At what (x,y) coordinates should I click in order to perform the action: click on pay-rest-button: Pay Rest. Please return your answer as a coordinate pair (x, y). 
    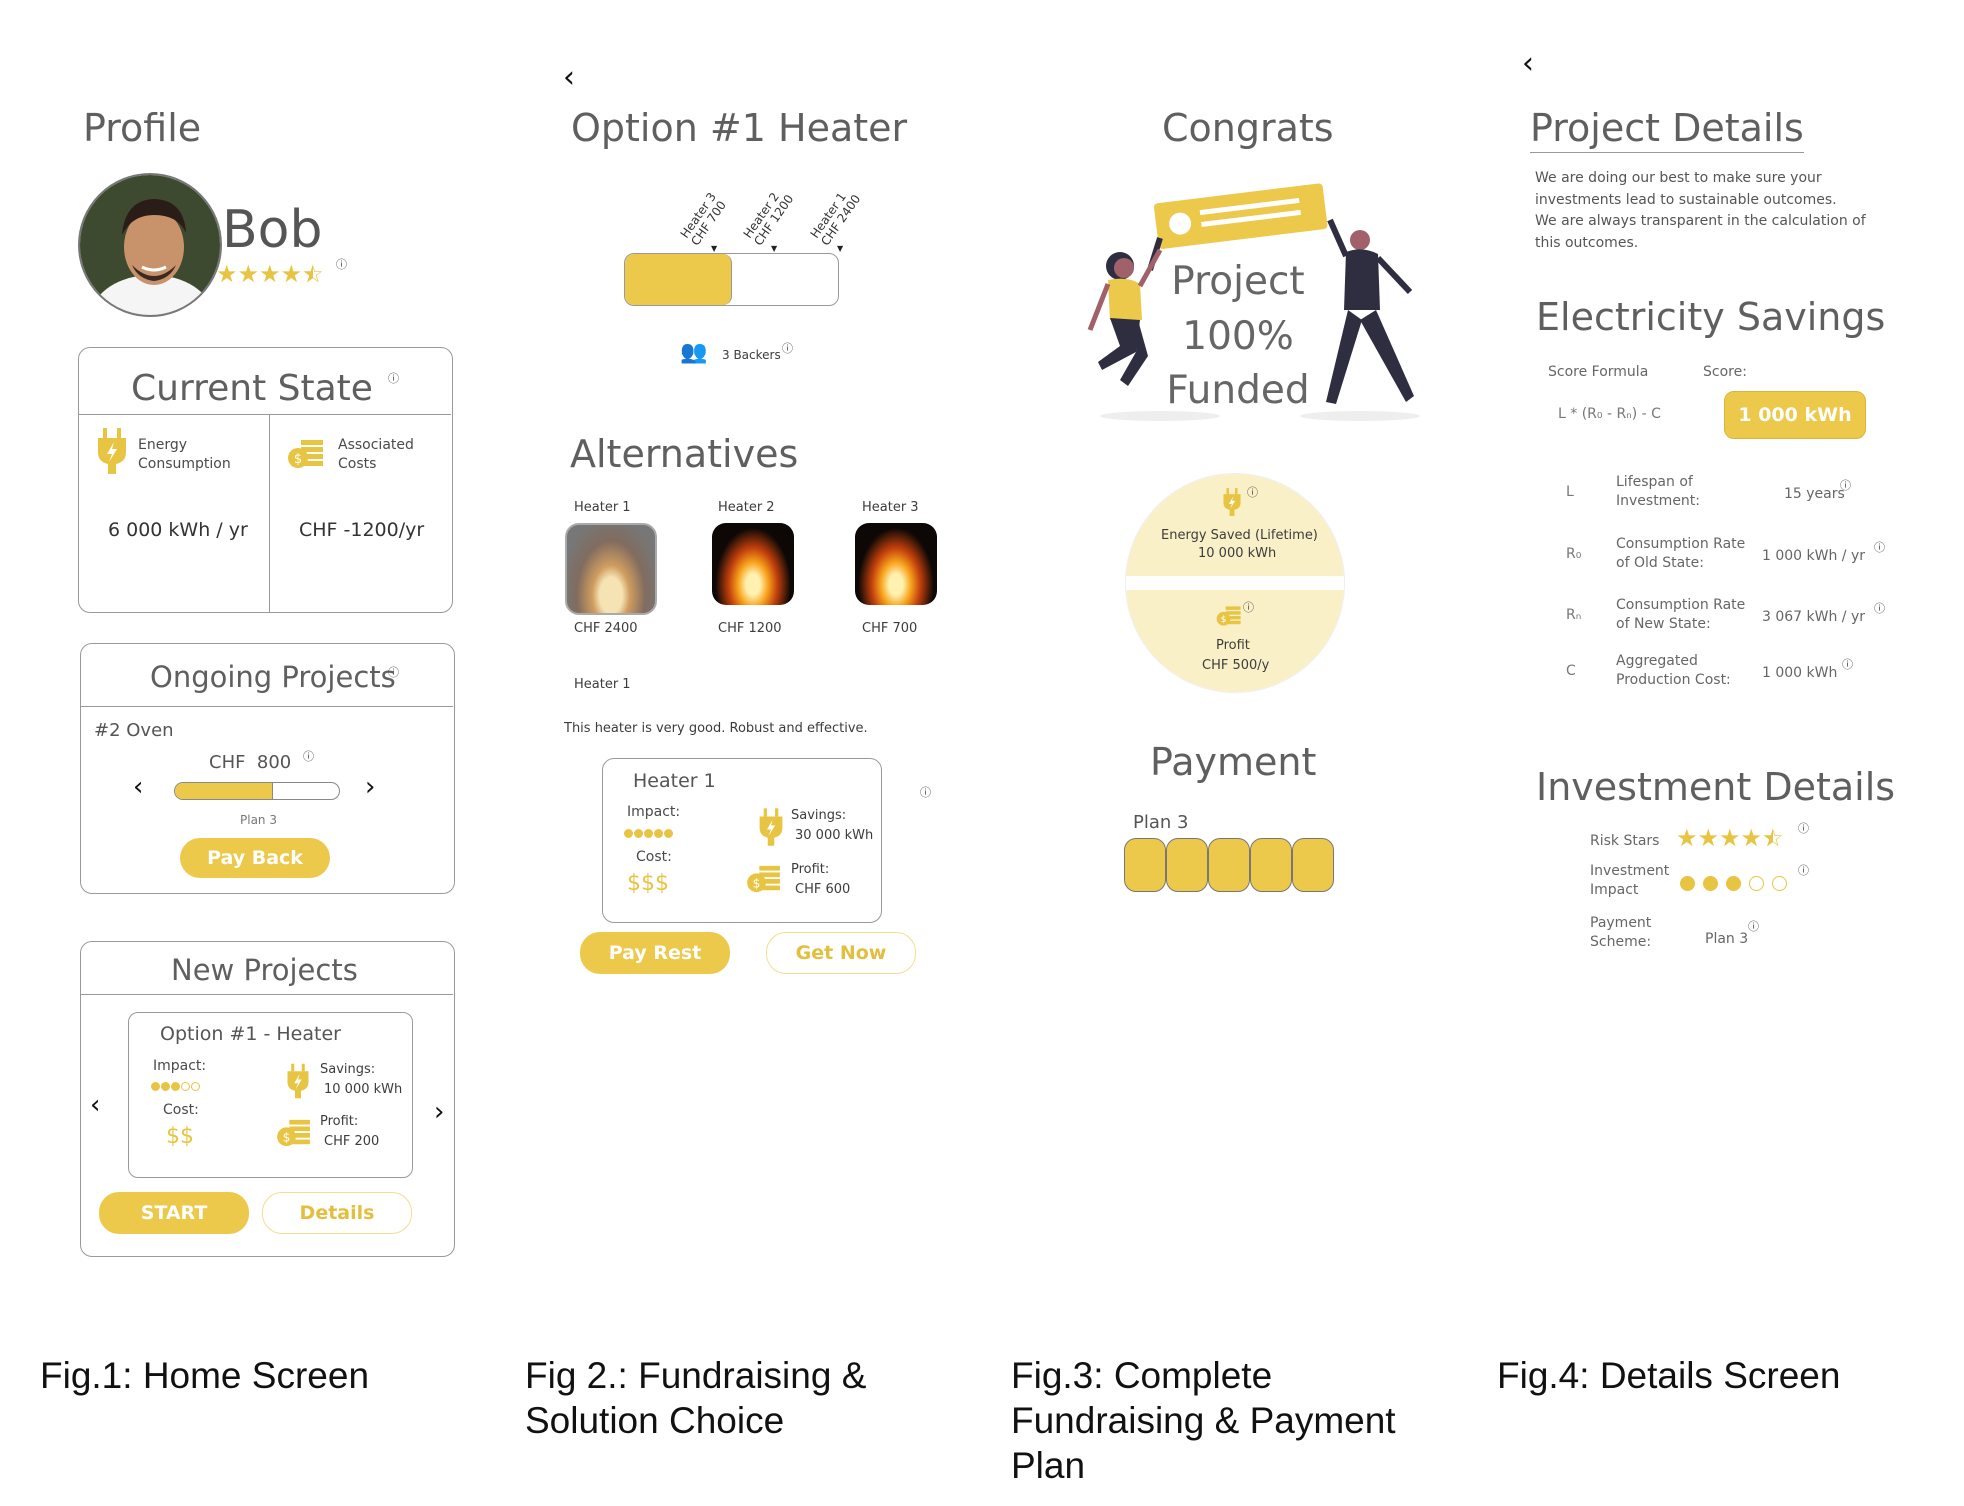
    Looking at the image, I should click on (655, 953).